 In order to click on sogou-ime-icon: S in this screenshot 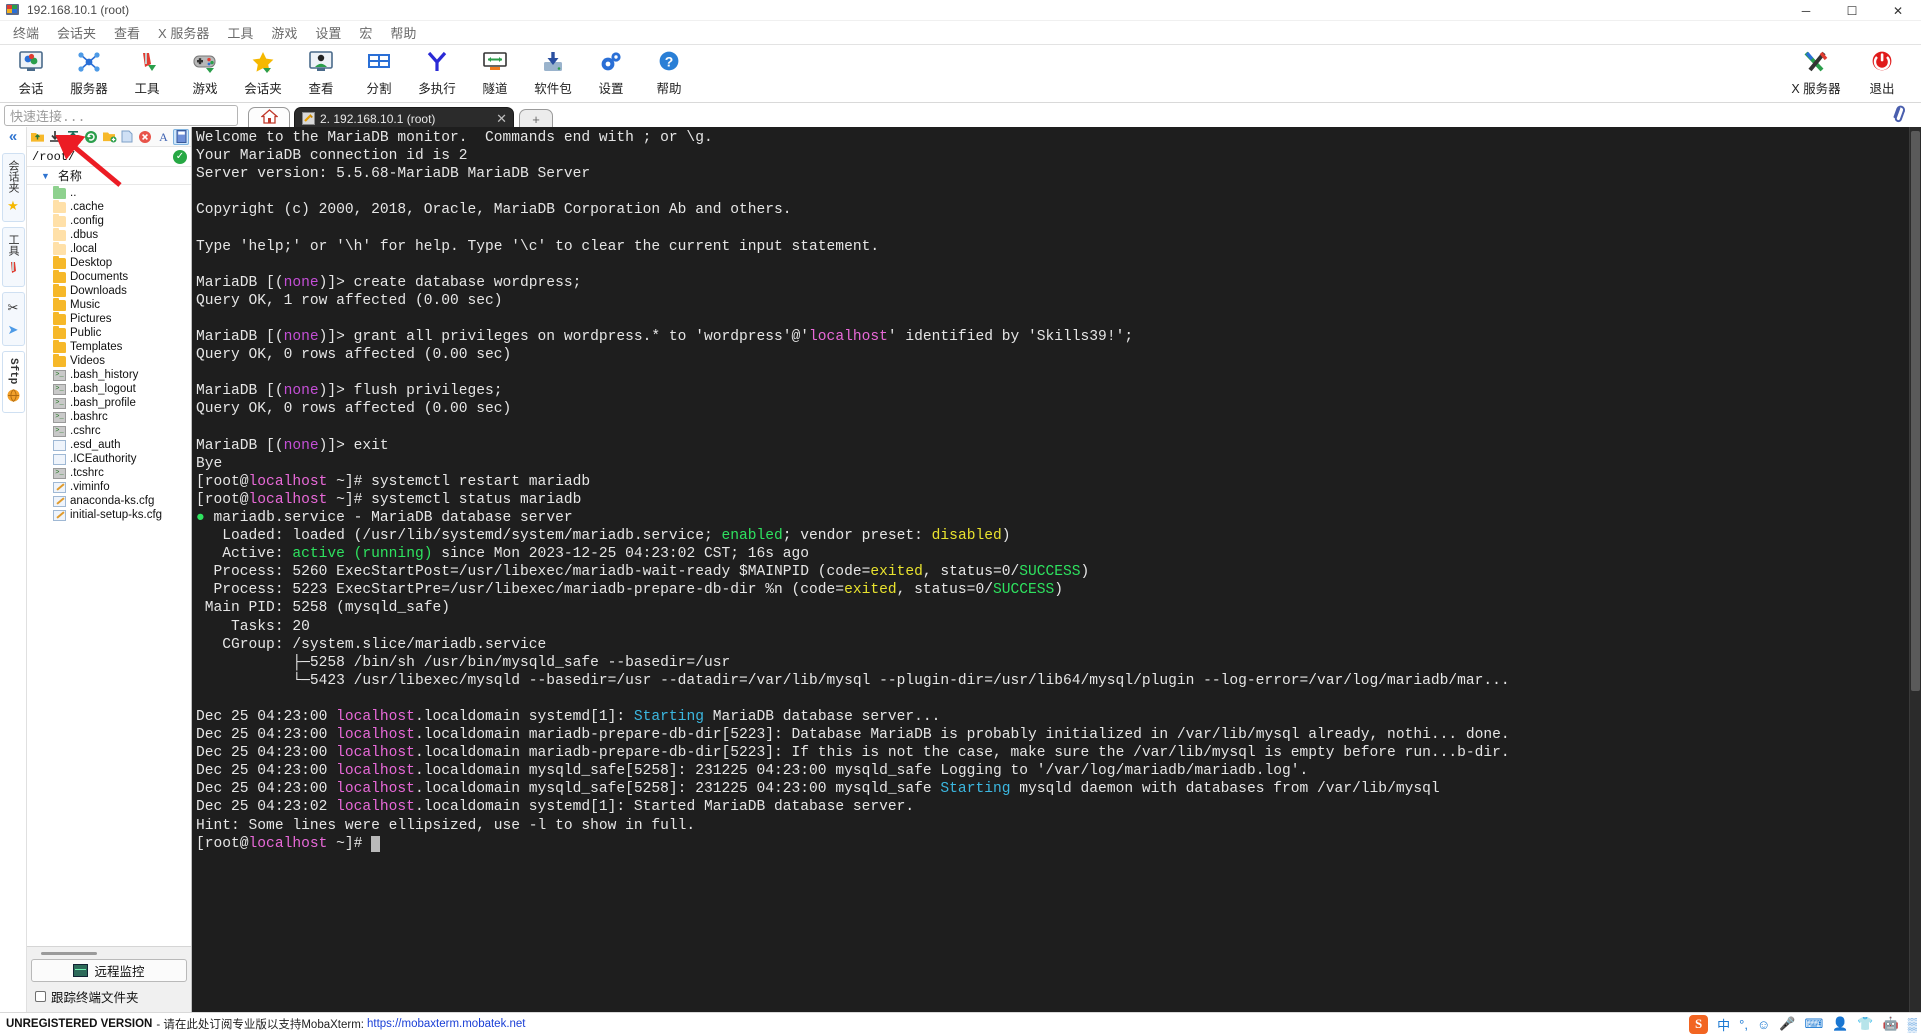, I will do `click(1699, 1024)`.